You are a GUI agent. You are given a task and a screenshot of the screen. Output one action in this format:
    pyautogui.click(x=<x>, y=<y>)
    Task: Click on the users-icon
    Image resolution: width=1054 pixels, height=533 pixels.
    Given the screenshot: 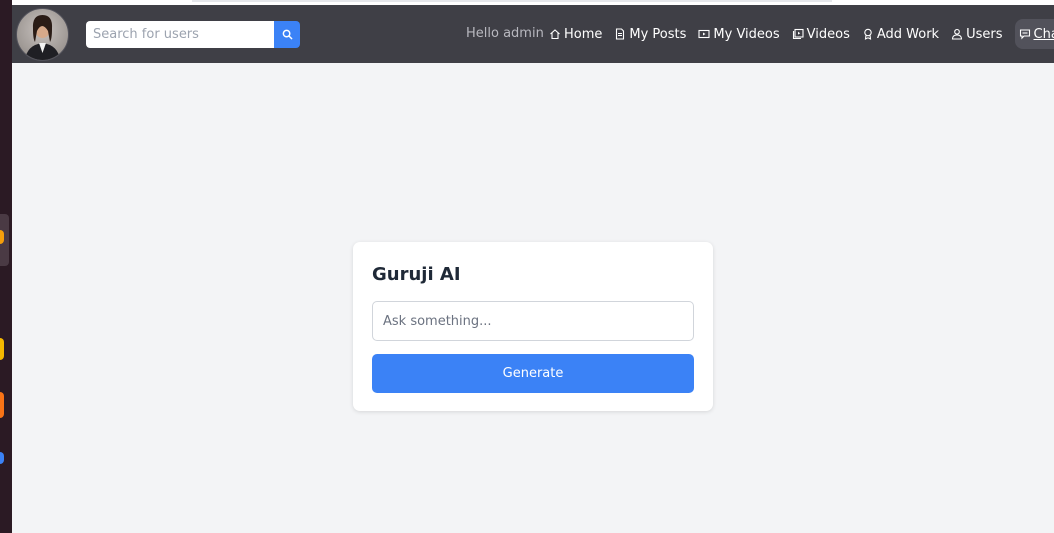 What is the action you would take?
    pyautogui.click(x=957, y=34)
    